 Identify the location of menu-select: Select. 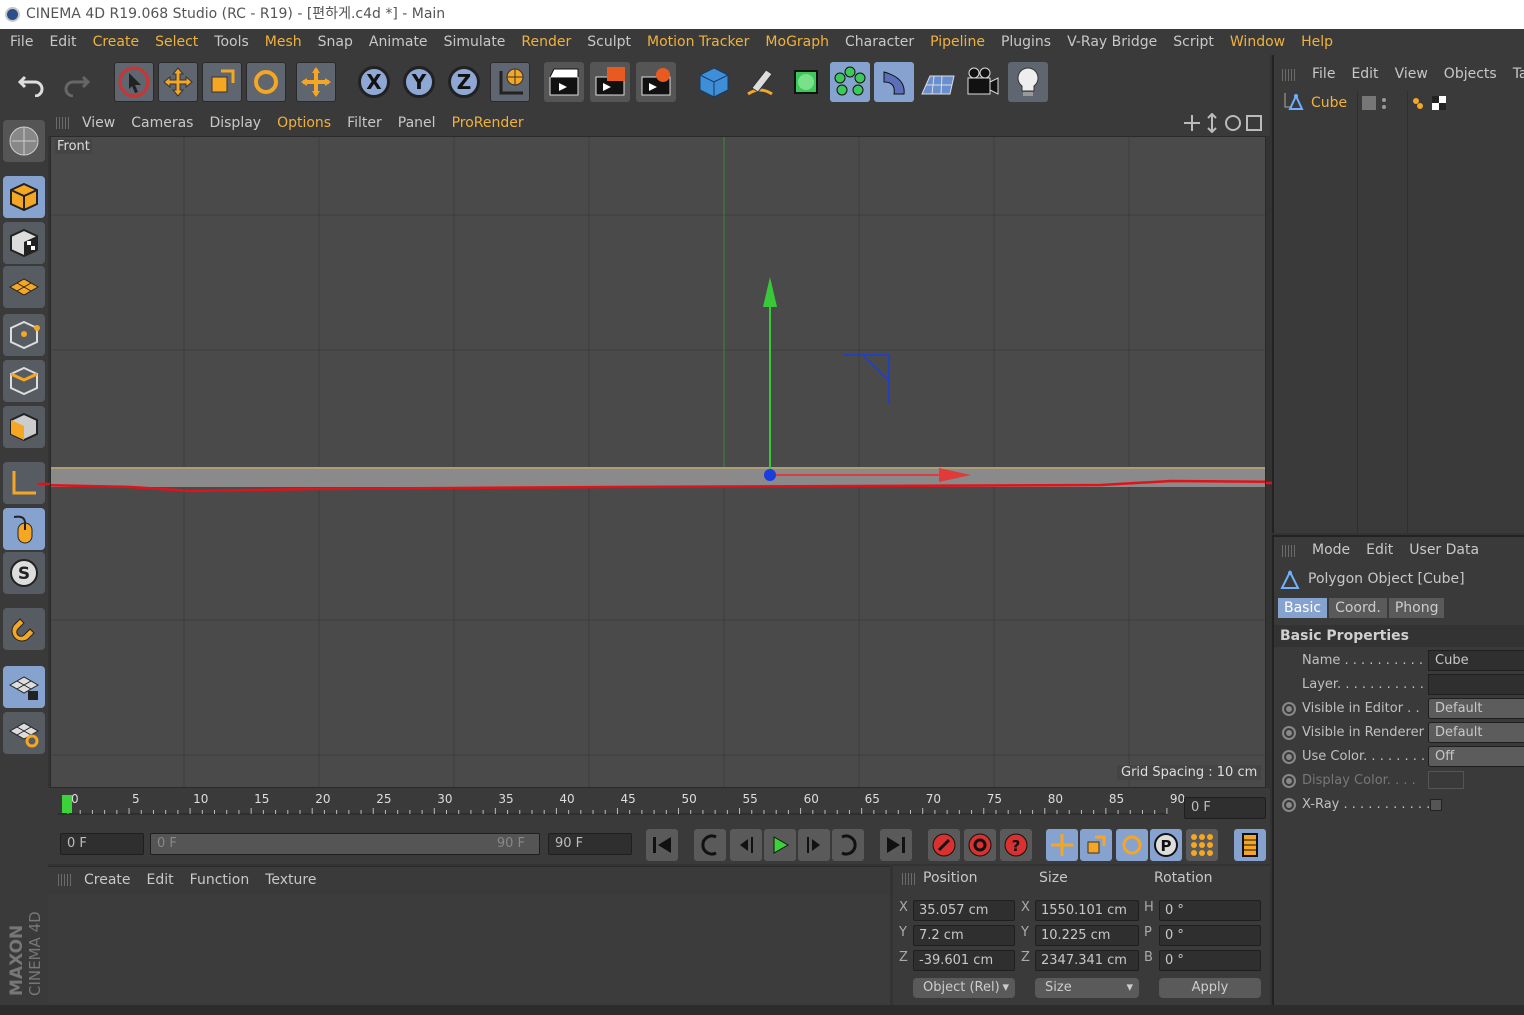
(176, 42).